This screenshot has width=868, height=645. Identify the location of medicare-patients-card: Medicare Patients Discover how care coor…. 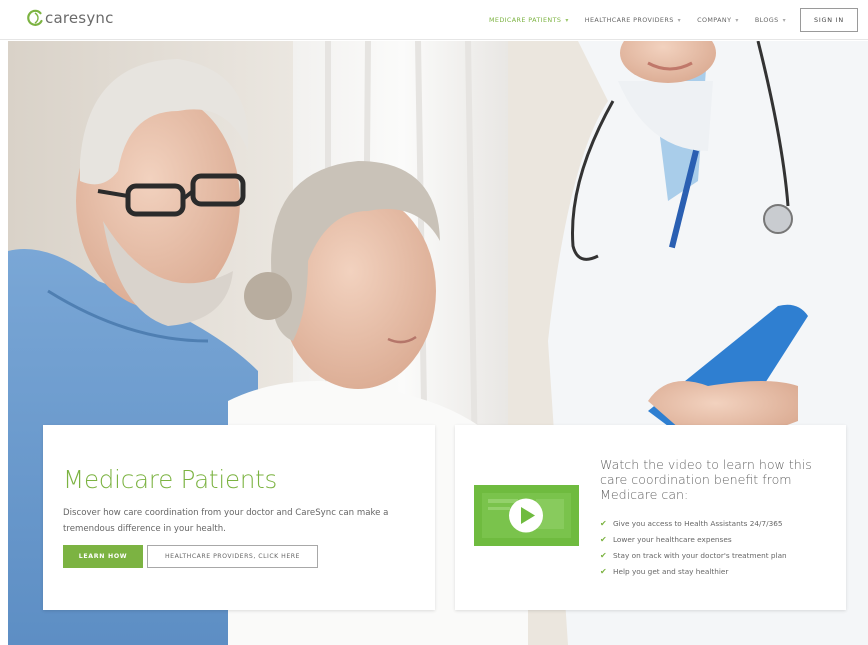
(239, 517).